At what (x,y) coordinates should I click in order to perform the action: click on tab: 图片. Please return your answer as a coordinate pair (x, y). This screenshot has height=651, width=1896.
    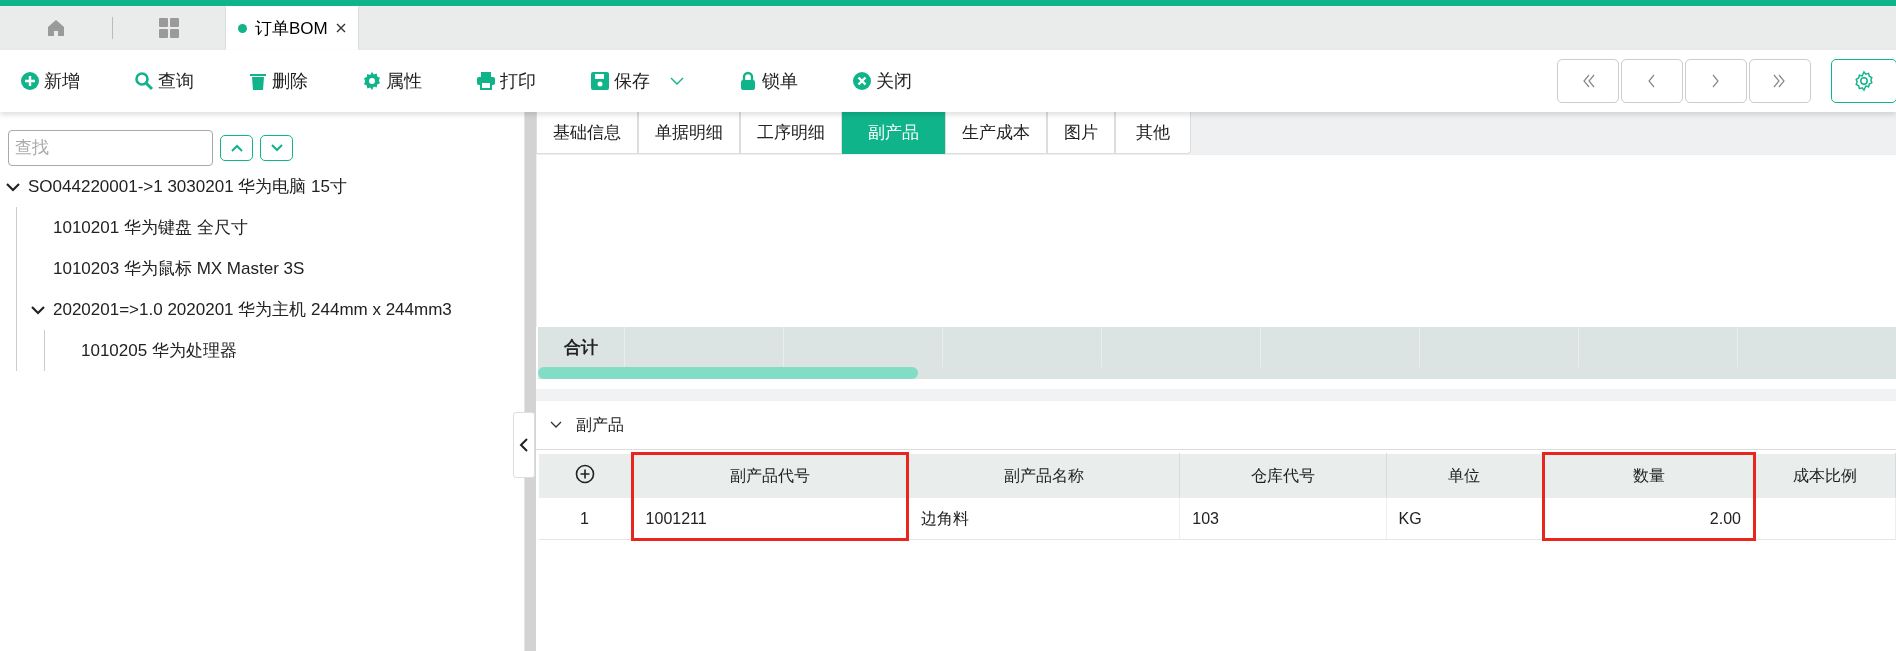
    Looking at the image, I should click on (1081, 133).